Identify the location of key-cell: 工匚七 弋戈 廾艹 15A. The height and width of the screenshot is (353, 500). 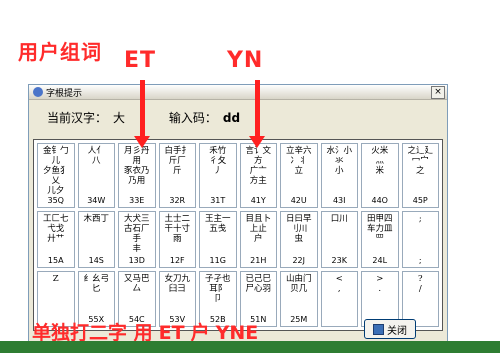
(56, 239).